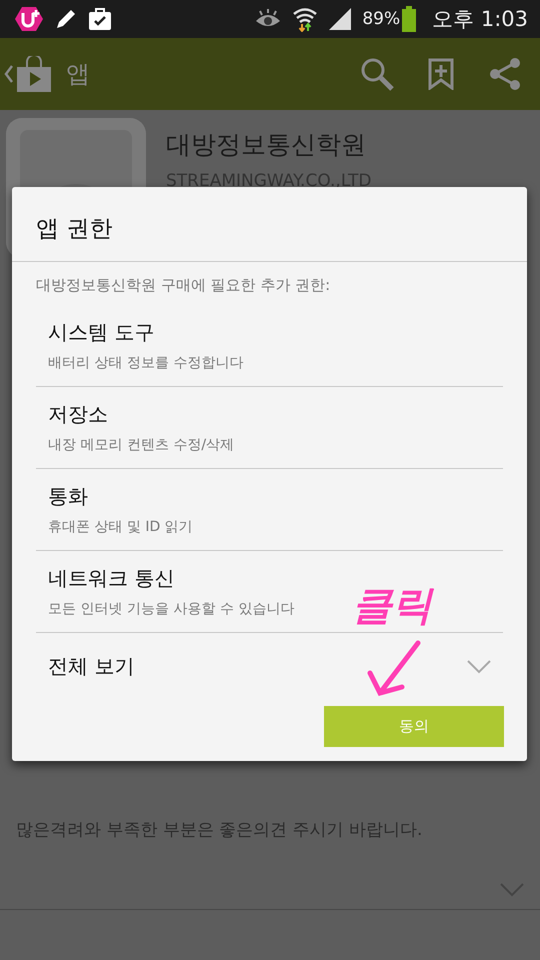  What do you see at coordinates (100, 19) in the screenshot?
I see `checkbox-bag-icon` at bounding box center [100, 19].